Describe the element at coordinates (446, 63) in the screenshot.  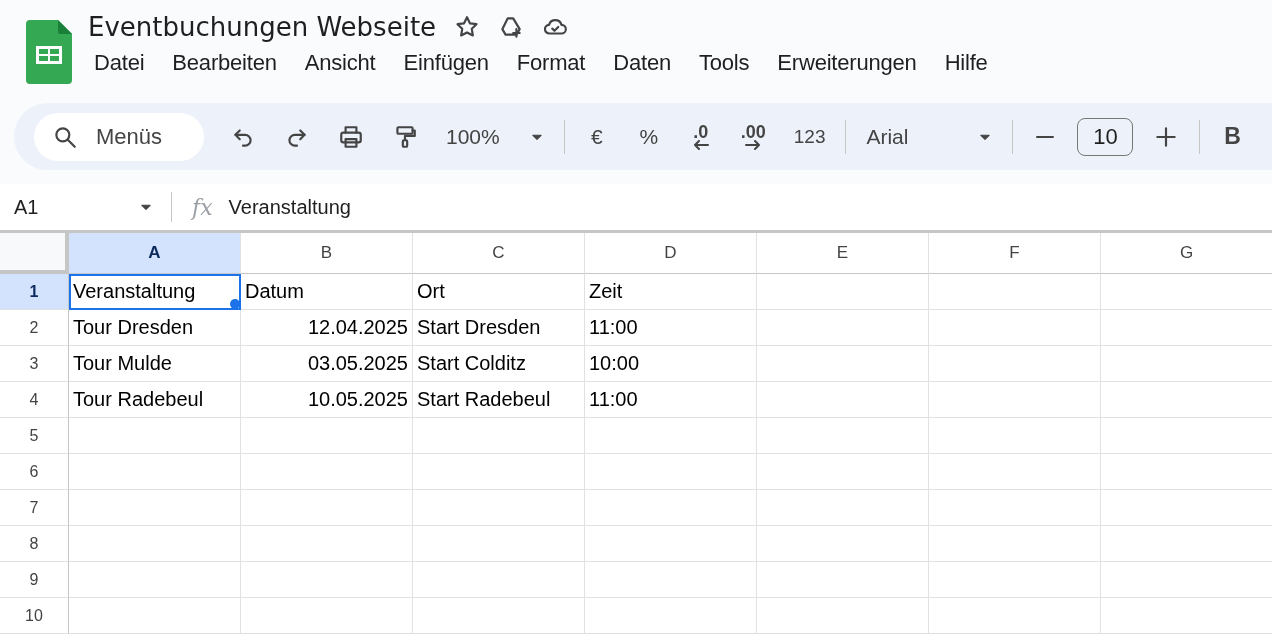
I see `menu-item: Einfügen` at that location.